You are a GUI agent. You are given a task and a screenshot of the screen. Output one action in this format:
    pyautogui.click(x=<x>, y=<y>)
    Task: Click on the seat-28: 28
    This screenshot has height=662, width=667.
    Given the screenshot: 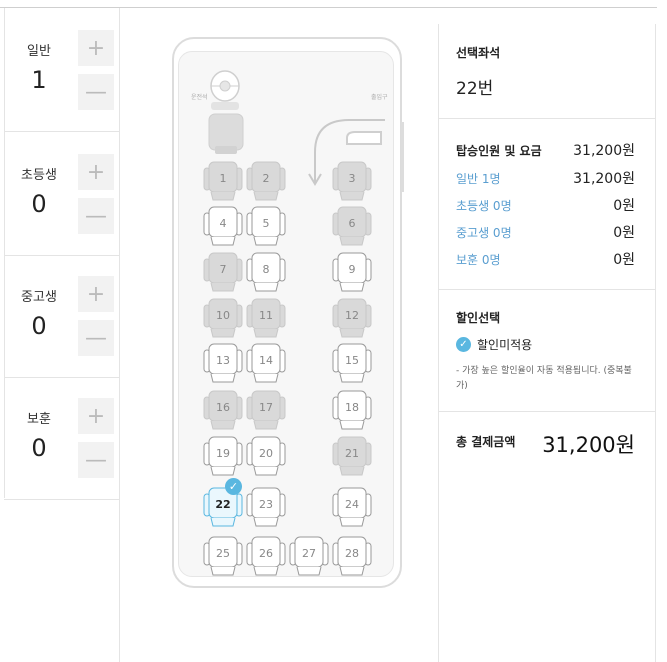 What is the action you would take?
    pyautogui.click(x=352, y=556)
    